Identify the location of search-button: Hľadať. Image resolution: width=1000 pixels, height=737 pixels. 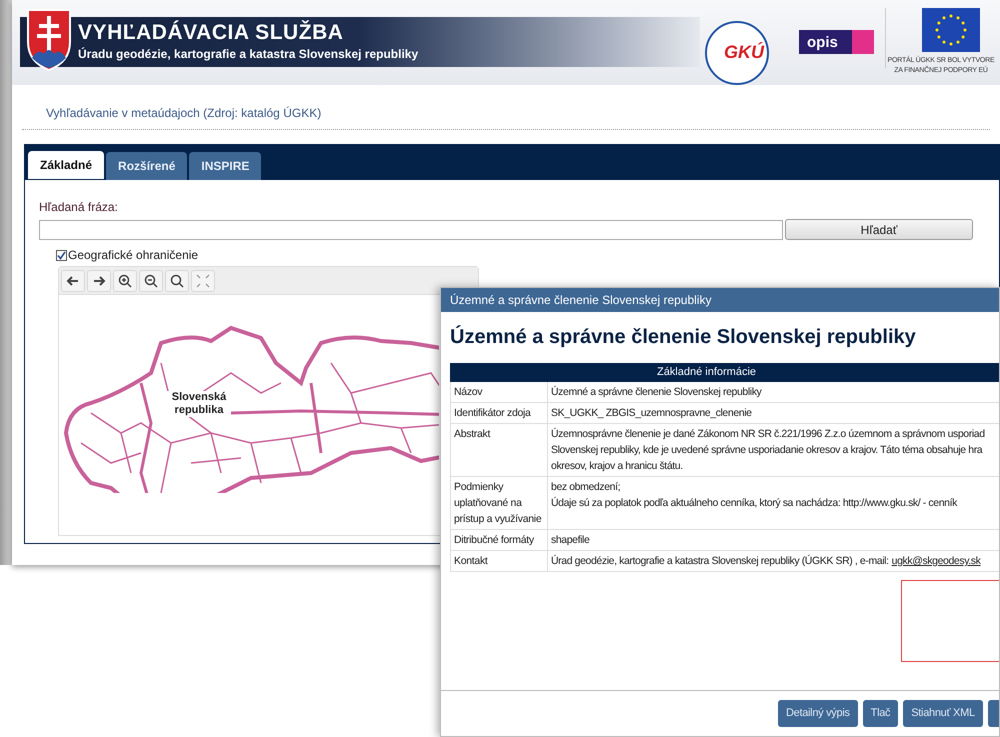
(879, 229).